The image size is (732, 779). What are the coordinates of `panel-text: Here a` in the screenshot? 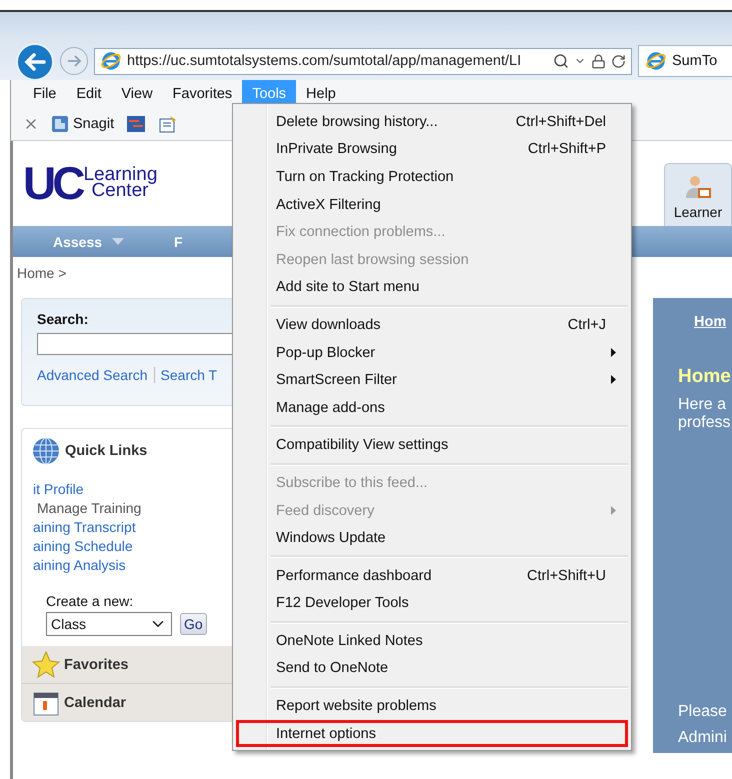 It's located at (703, 405).